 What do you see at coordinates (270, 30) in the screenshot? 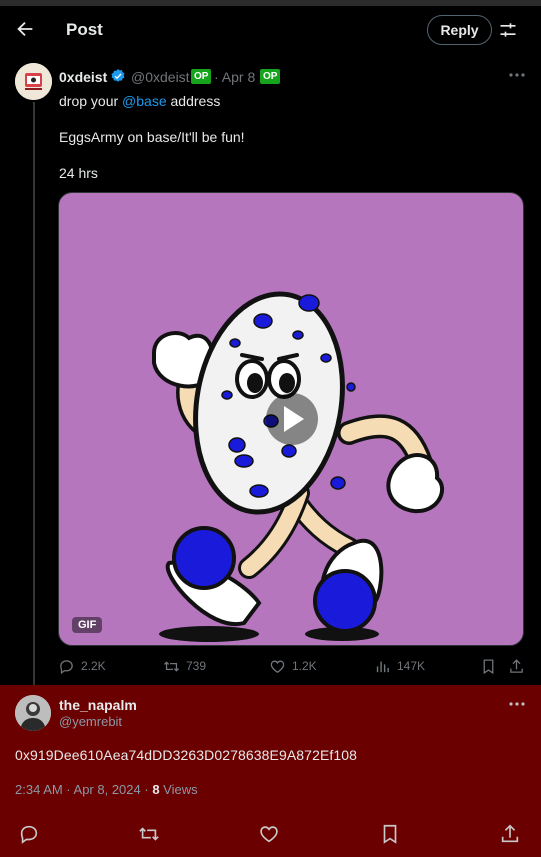
I see `header: Post Reply` at bounding box center [270, 30].